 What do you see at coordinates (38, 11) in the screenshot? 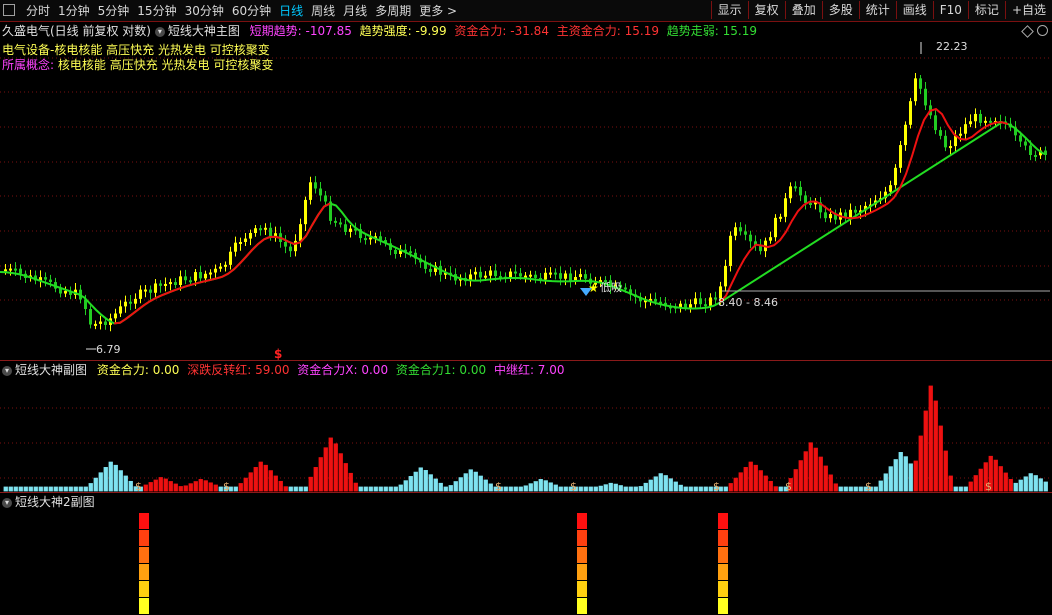
I see `period-tab-0: 分时` at bounding box center [38, 11].